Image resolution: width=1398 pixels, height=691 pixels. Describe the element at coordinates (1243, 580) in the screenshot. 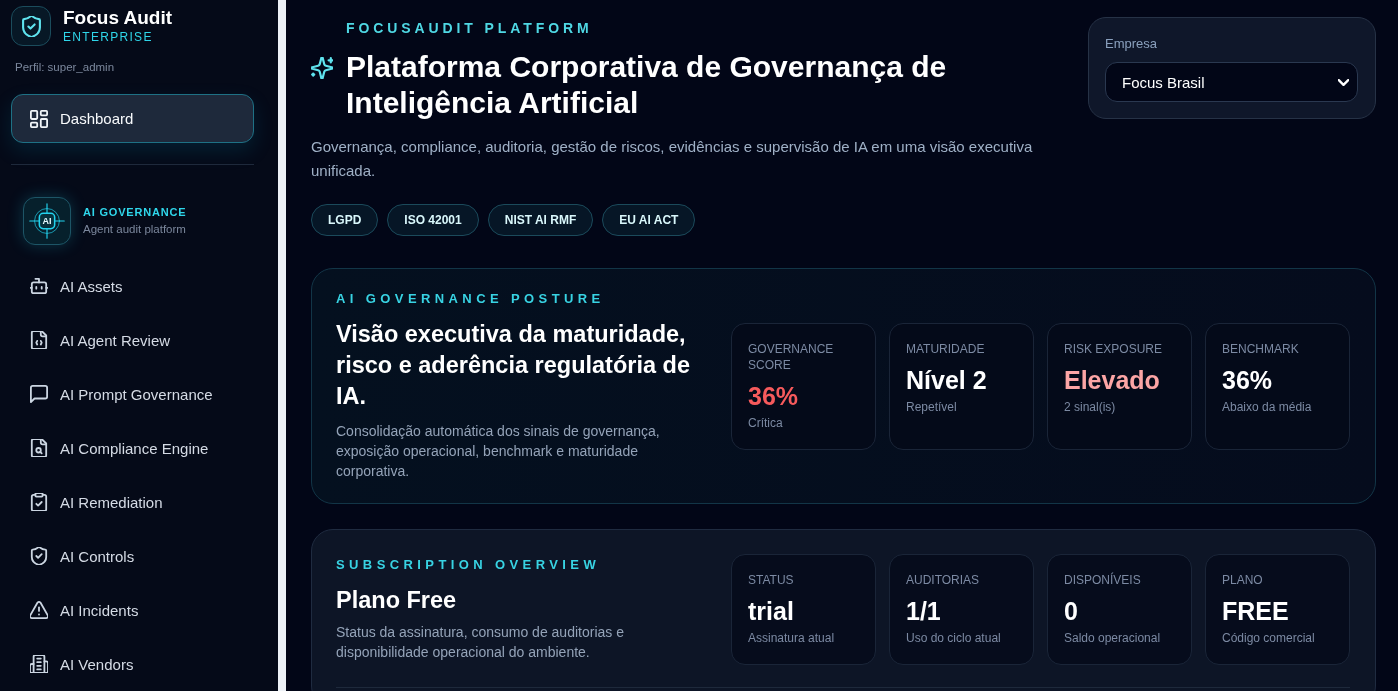

I see `metric-label: PLANO` at that location.